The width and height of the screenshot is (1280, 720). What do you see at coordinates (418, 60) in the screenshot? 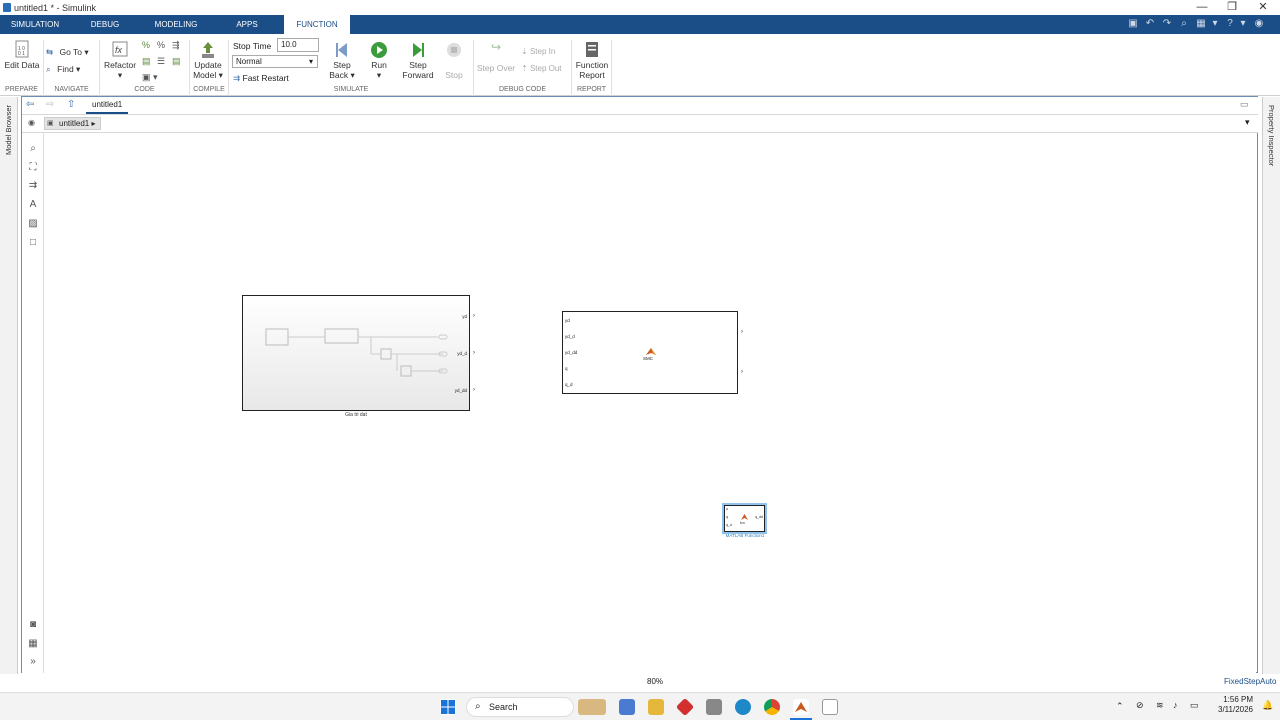
I see `step-forward-button: Step Forward` at bounding box center [418, 60].